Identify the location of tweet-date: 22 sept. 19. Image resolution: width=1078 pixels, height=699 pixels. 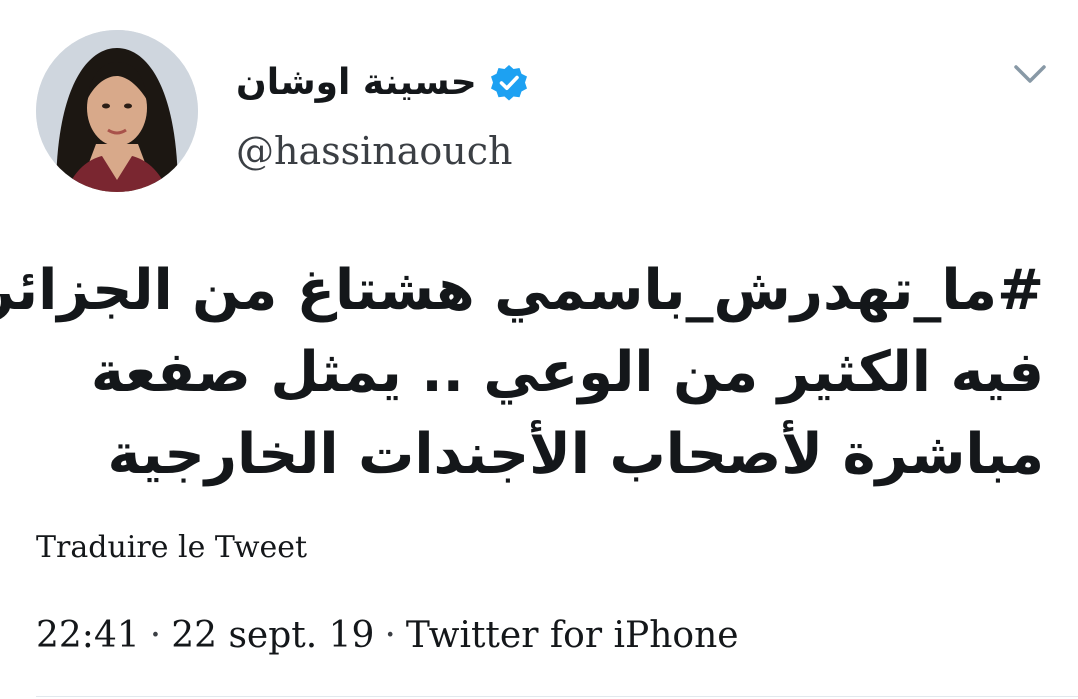
(272, 635).